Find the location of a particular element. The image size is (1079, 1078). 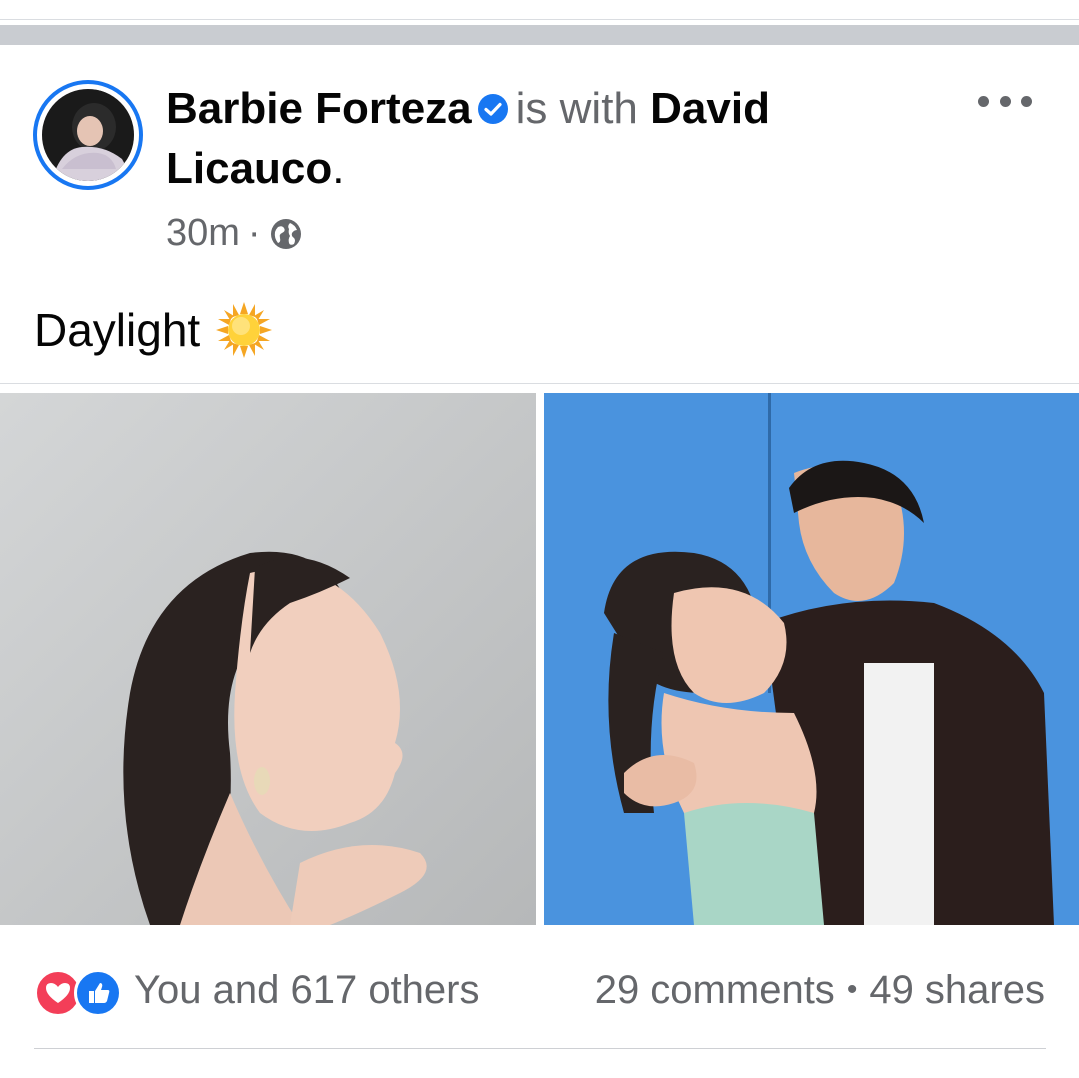

post-header-line-1: Barbie Forteza is with David is located at coordinates (546, 109).